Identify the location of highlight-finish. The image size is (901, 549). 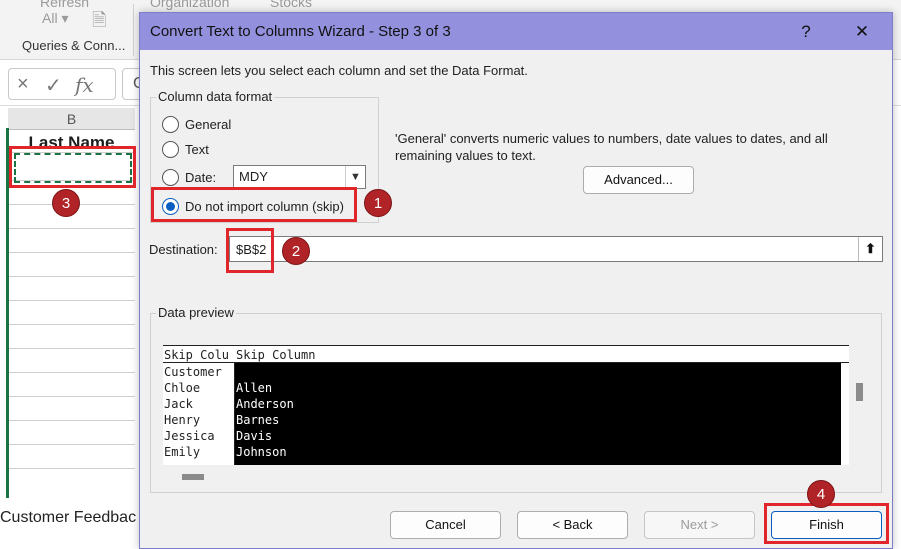
(826, 523).